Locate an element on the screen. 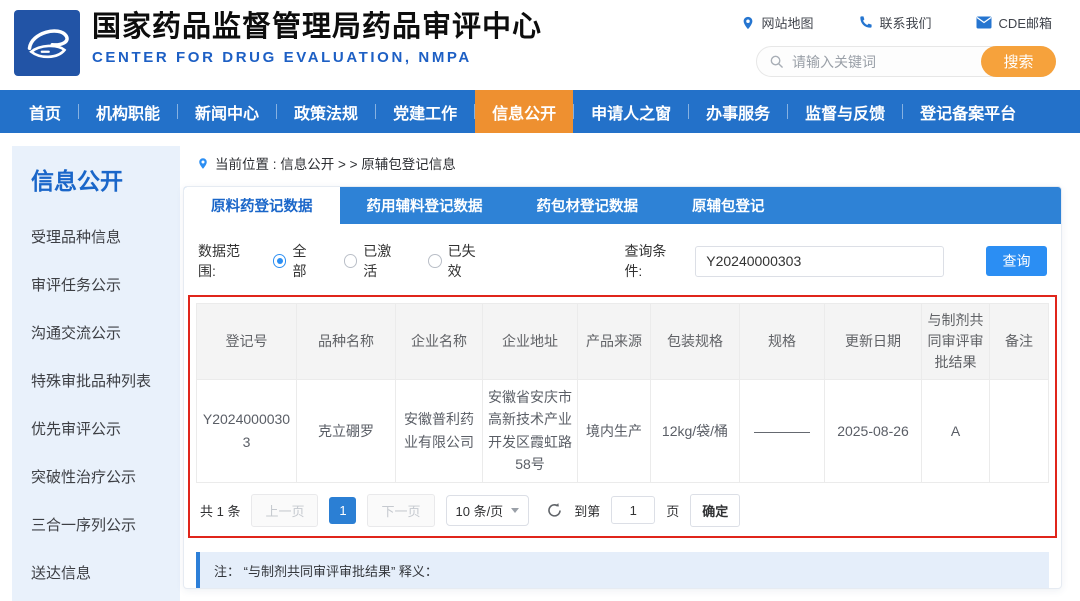  radio-activated-label: 已激活 is located at coordinates (377, 261).